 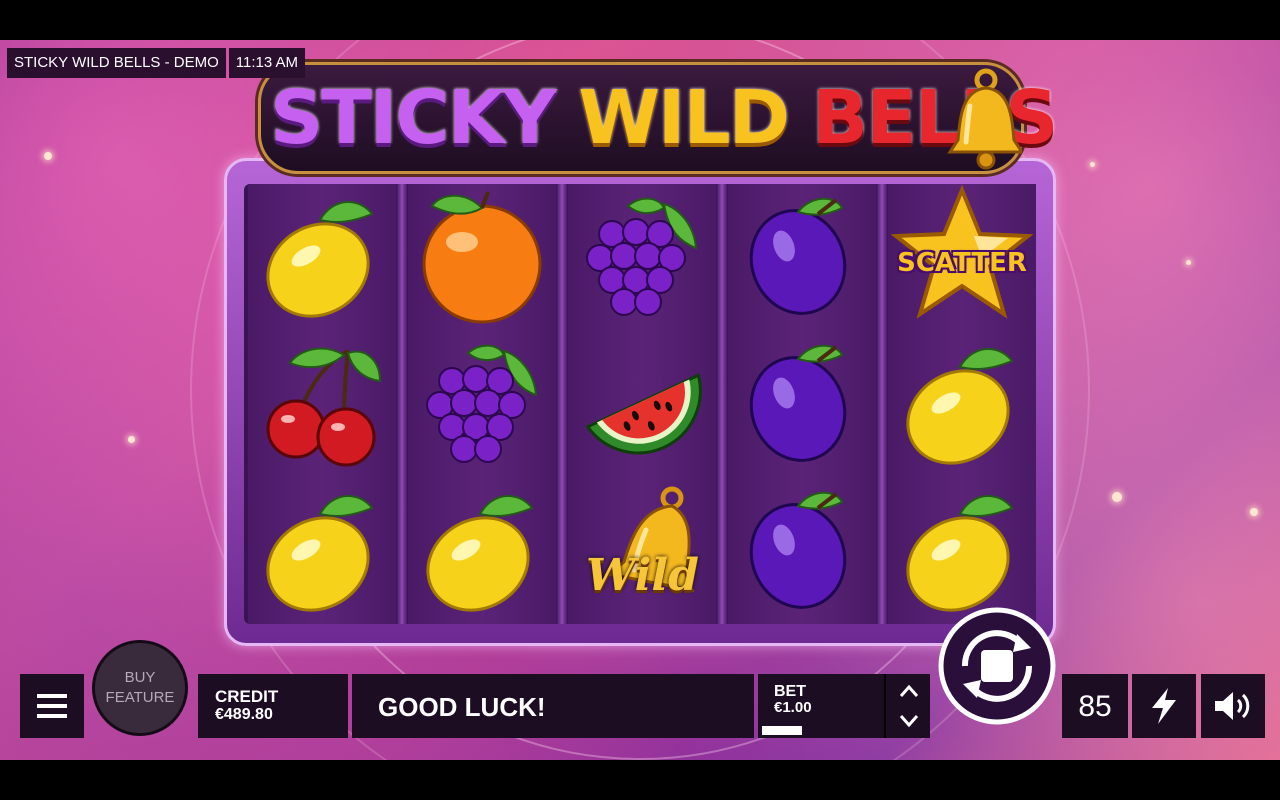 I want to click on logo-word-sticky: STICKY, so click(x=413, y=118).